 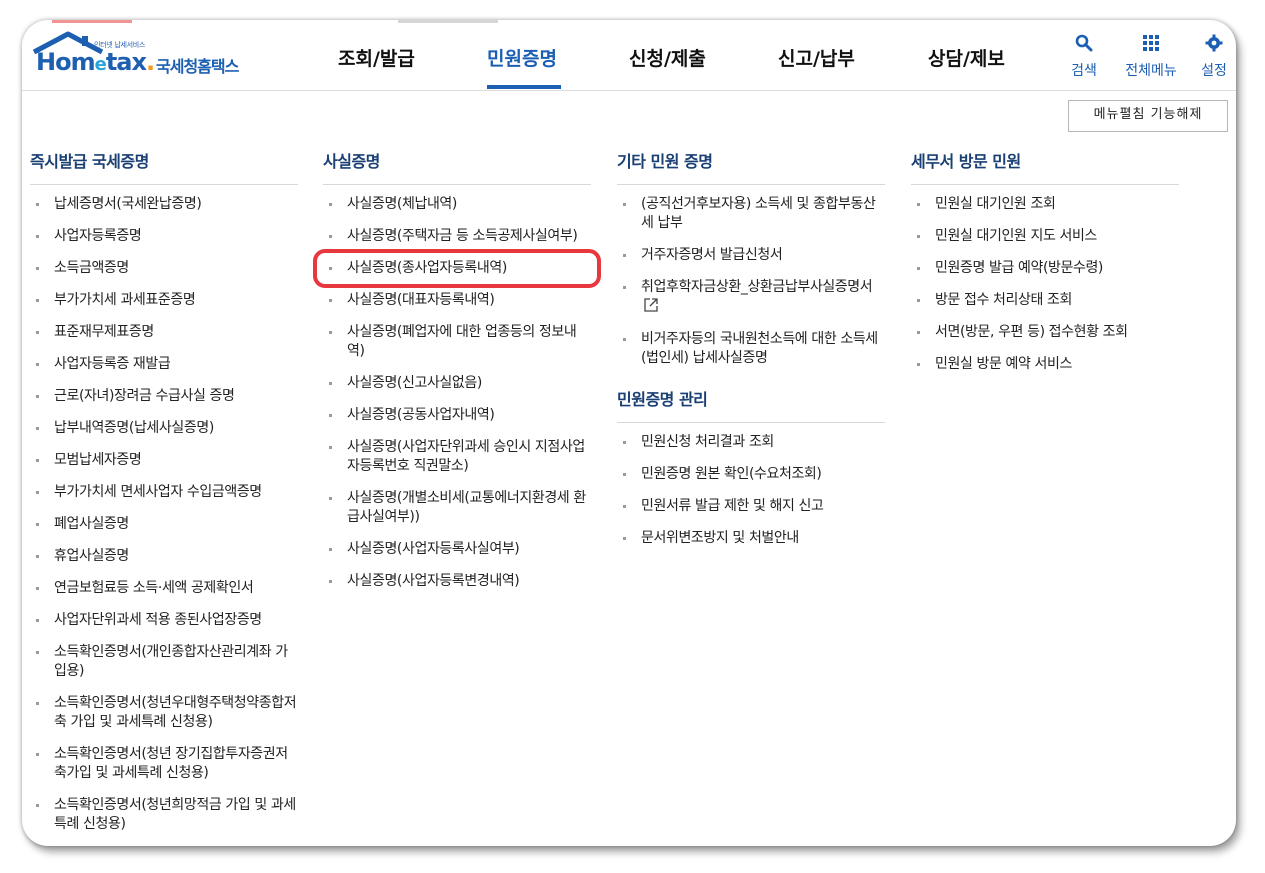 I want to click on menu-item: 소득확인증명서(청년 장기집합투자증권저축가입 및 과세특례 신청용), so click(x=164, y=764).